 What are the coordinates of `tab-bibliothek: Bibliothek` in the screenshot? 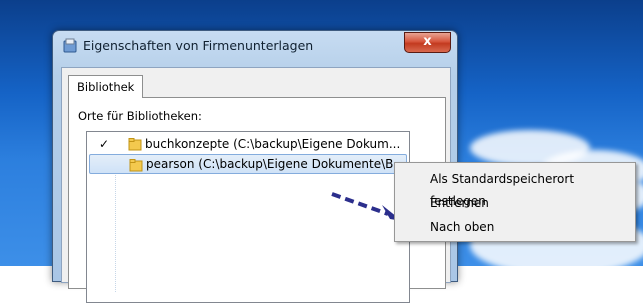 It's located at (106, 86).